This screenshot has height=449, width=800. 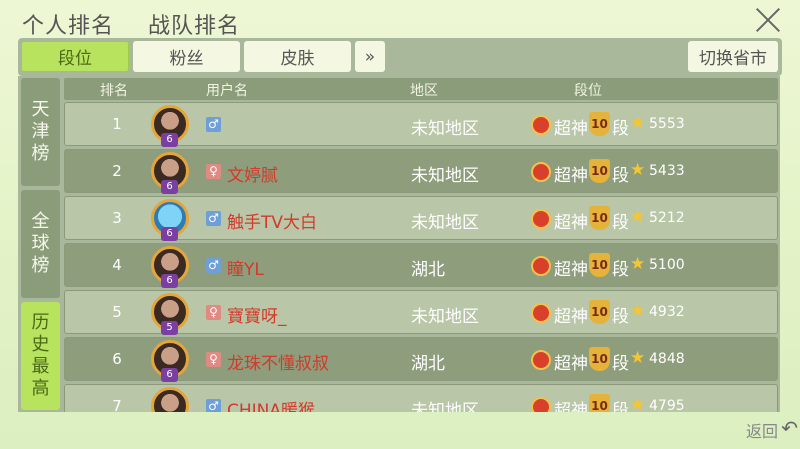 I want to click on table-row: 2 6 ♀ 文婷腻 未知地区 超神 10 段 ★ 5433, so click(x=421, y=171).